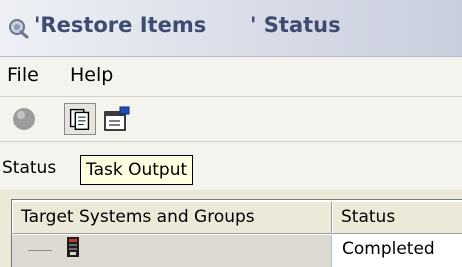  What do you see at coordinates (187, 25) in the screenshot?
I see `window-title: 'Restore Items ' Status` at bounding box center [187, 25].